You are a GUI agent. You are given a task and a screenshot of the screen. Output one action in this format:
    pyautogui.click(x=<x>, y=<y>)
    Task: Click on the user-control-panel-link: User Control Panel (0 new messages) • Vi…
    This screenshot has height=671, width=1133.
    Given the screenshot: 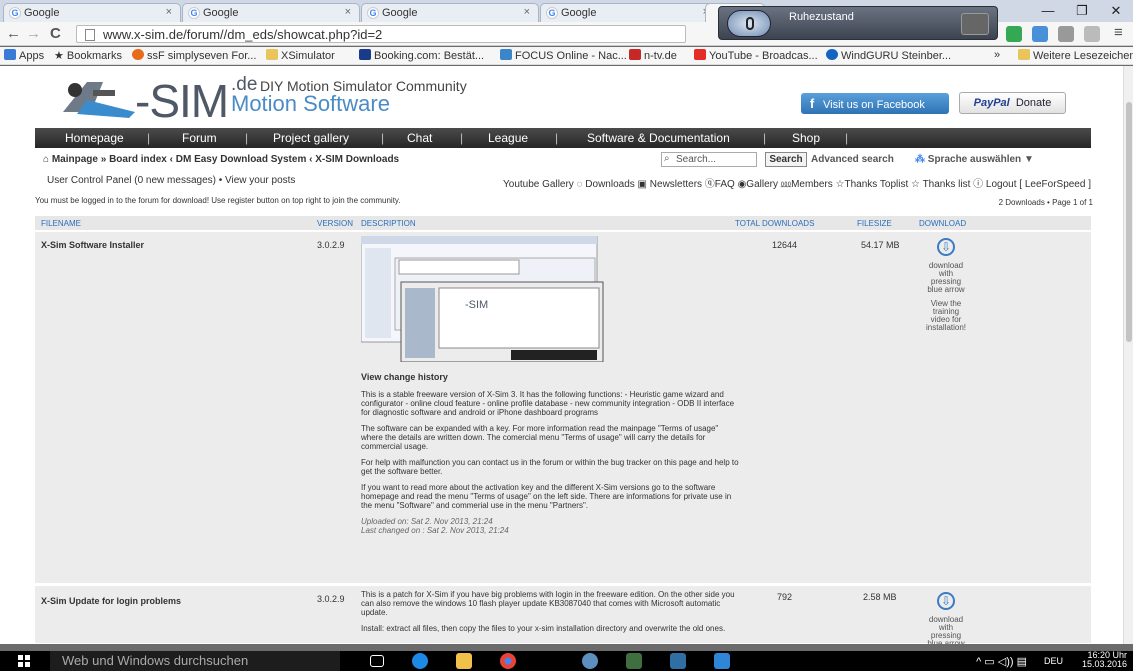 What is the action you would take?
    pyautogui.click(x=171, y=180)
    